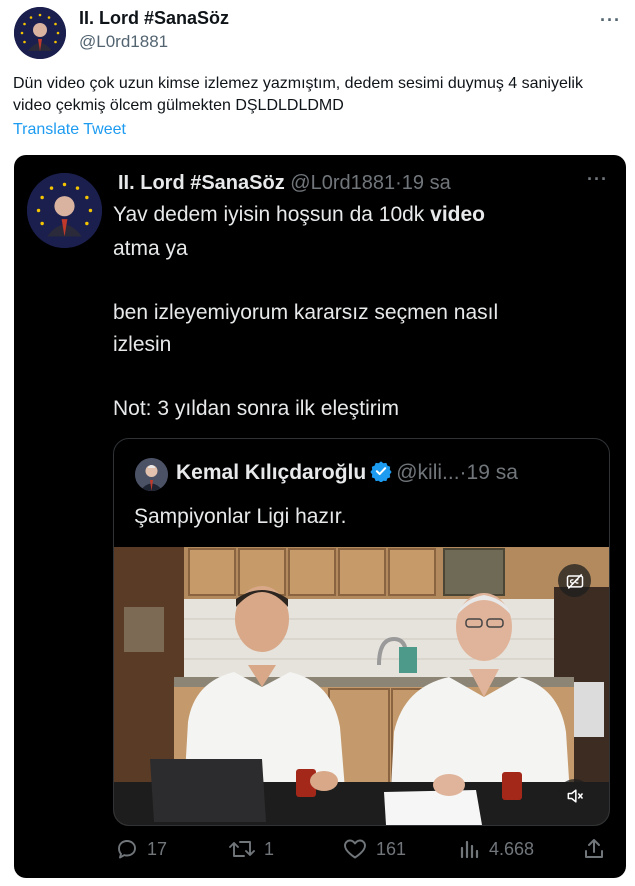  What do you see at coordinates (374, 849) in the screenshot?
I see `like-button: 161` at bounding box center [374, 849].